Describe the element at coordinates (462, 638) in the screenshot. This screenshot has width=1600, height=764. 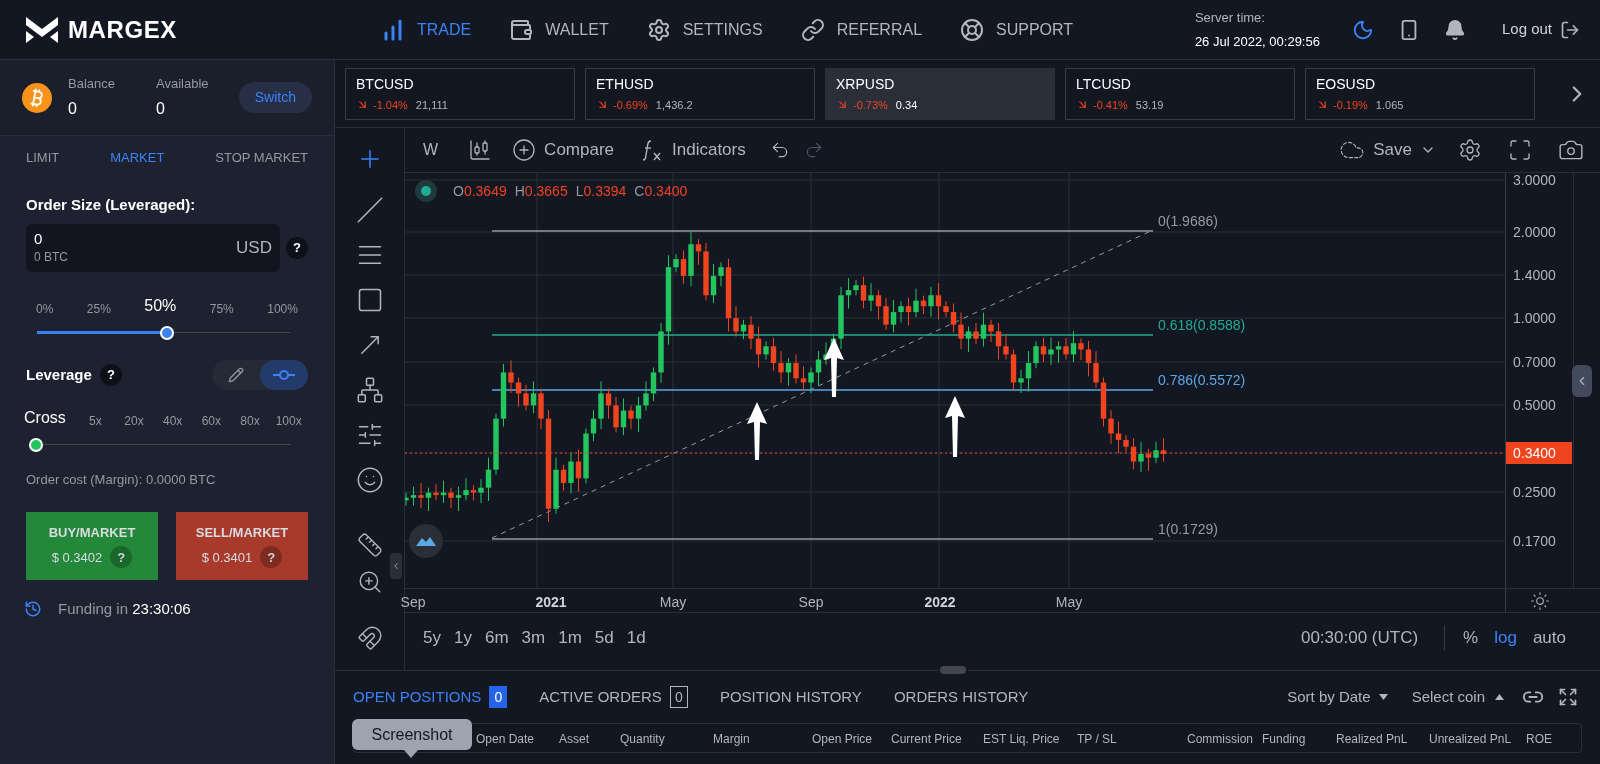
I see `range-button: 1y` at that location.